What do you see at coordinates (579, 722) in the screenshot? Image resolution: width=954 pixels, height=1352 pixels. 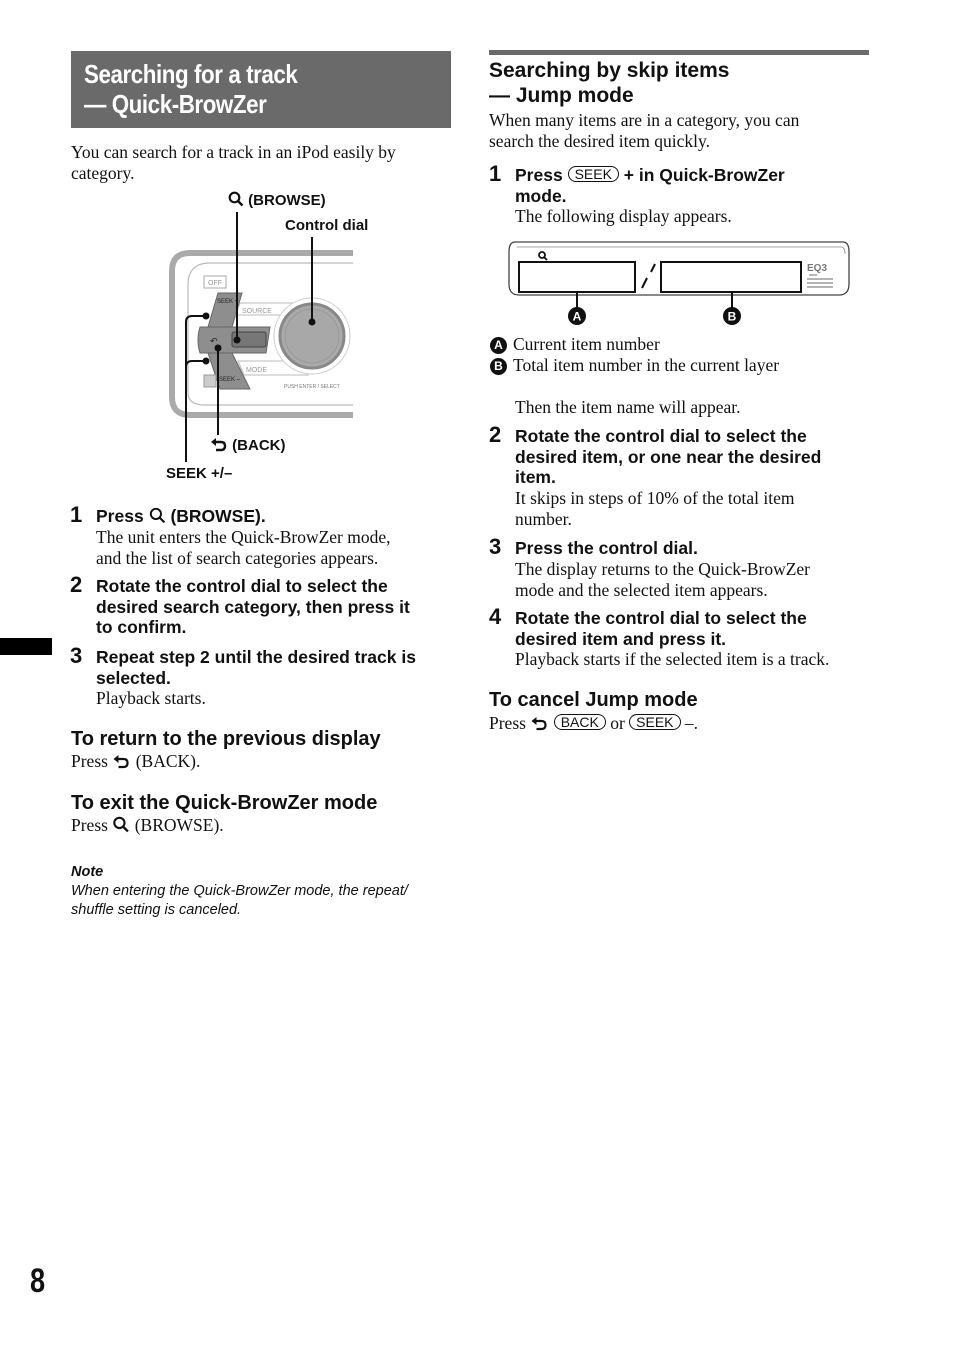 I see `back-key-badge: BACK` at bounding box center [579, 722].